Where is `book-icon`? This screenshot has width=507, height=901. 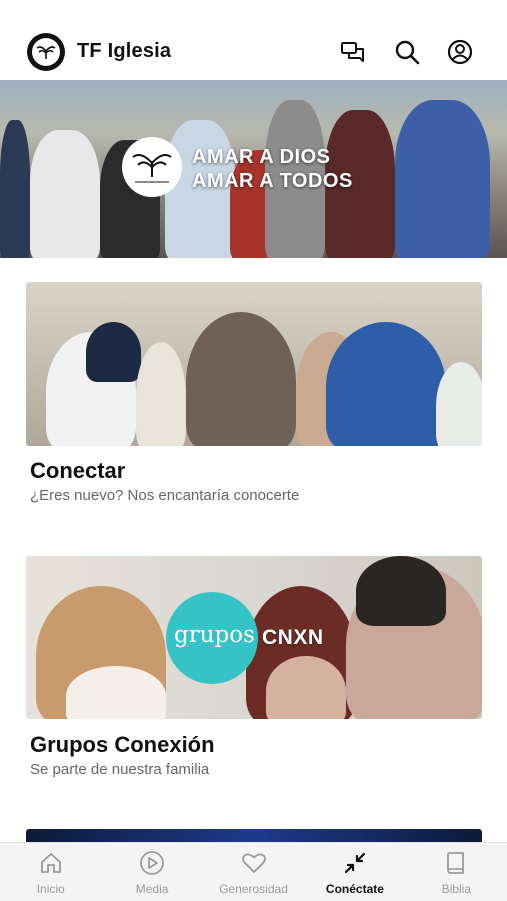 book-icon is located at coordinates (456, 863).